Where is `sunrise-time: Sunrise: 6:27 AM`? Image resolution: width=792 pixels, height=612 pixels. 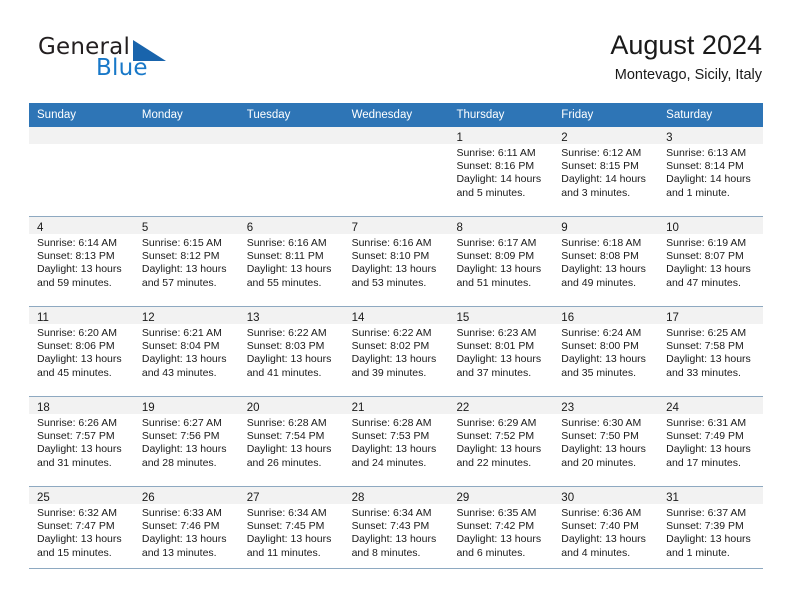
sunrise-time: Sunrise: 6:27 AM is located at coordinates (181, 423).